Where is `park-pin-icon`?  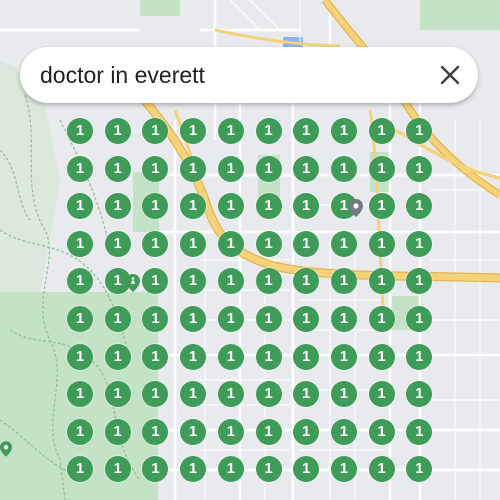 park-pin-icon is located at coordinates (6, 451).